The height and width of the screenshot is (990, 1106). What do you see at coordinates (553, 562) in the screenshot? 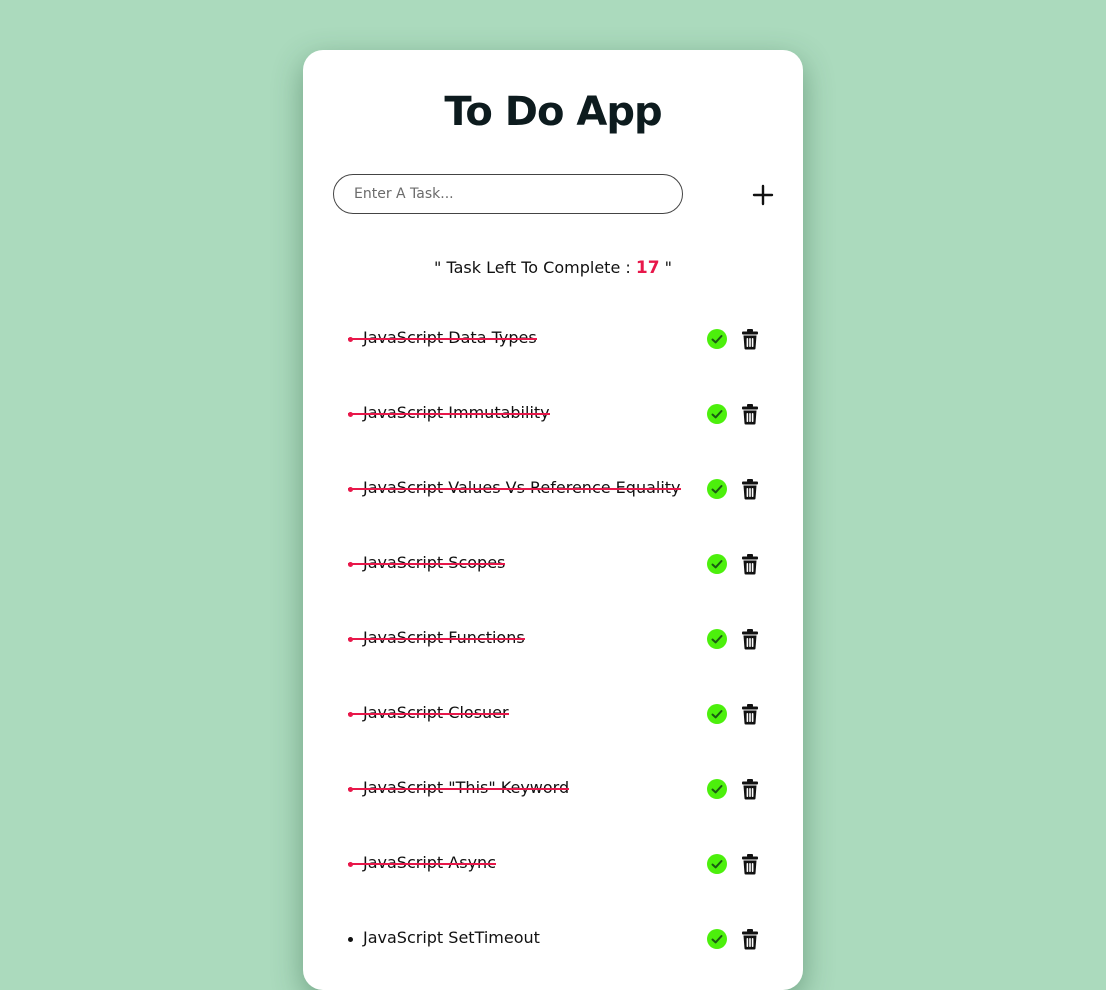
I see `task-item: JavaScript Scopes` at bounding box center [553, 562].